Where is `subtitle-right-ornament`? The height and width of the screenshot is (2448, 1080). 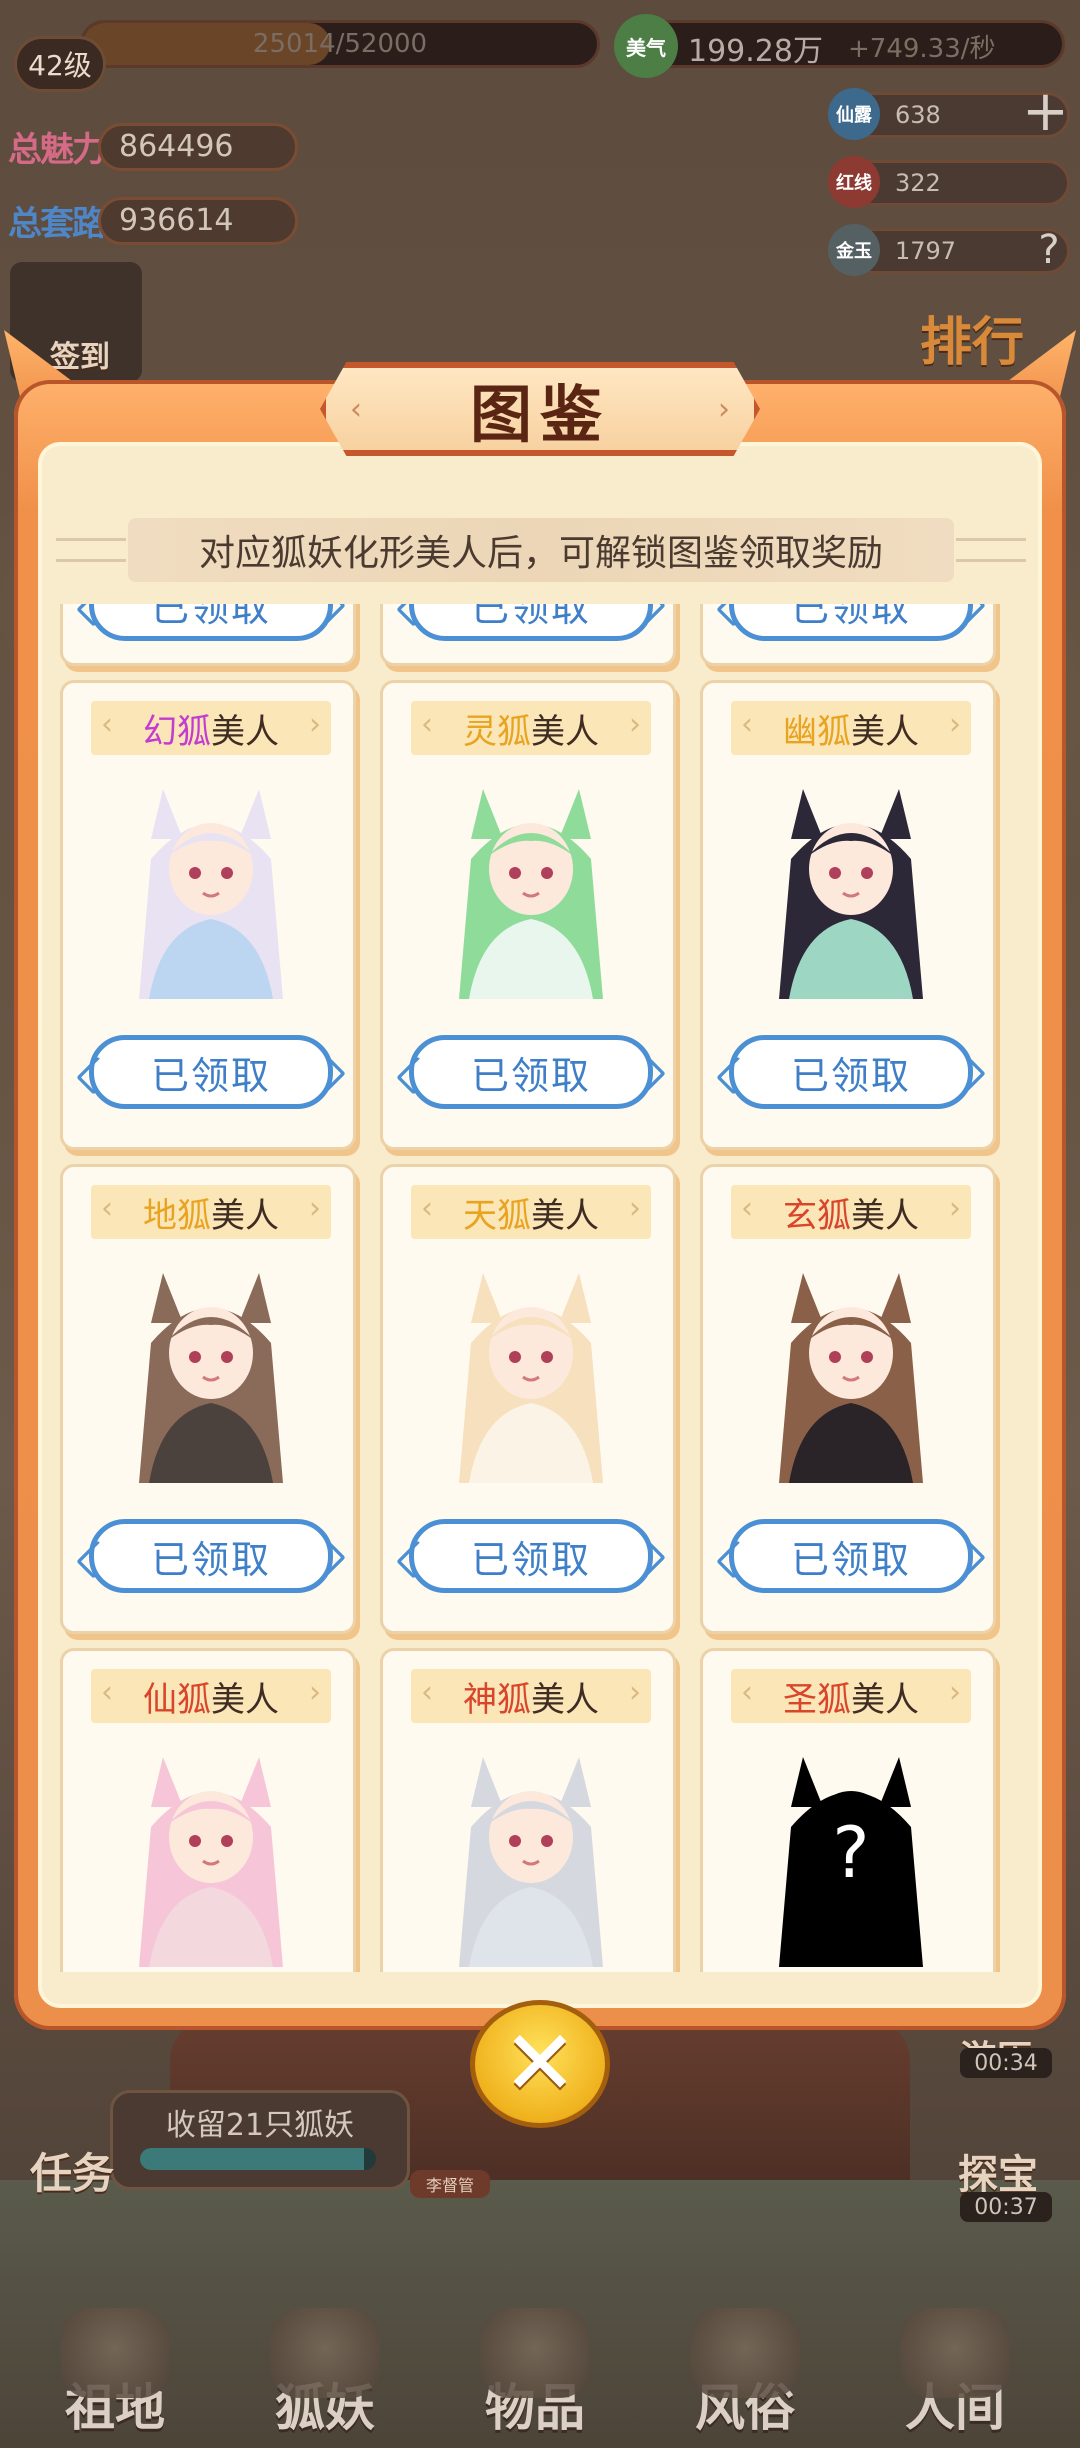
subtitle-right-ornament is located at coordinates (991, 550).